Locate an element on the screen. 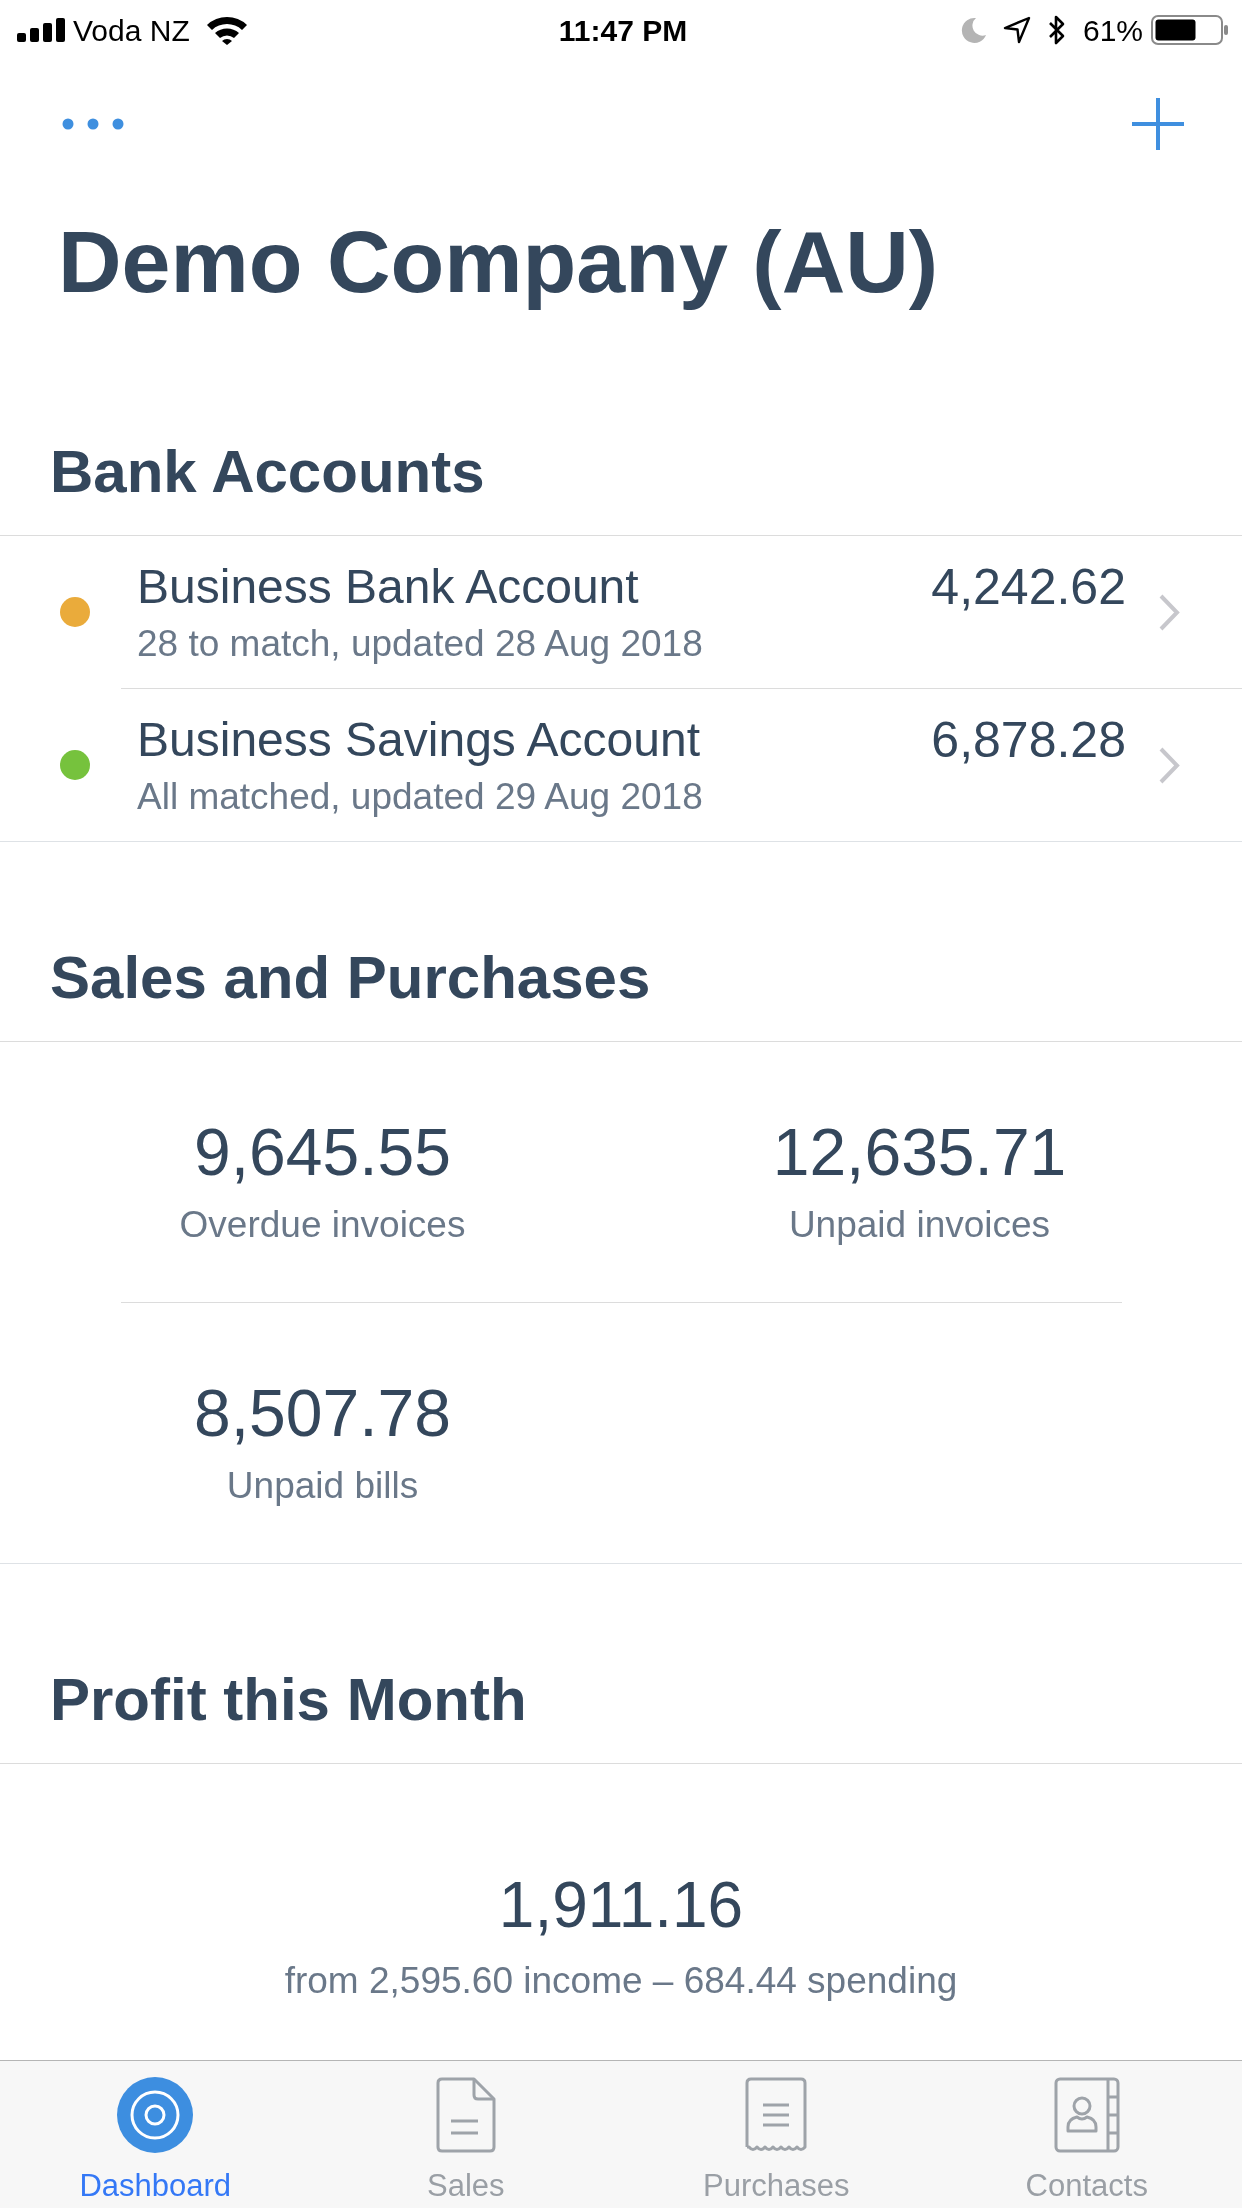 This screenshot has width=1242, height=2208. section-heading: Profit this Month is located at coordinates (288, 1700).